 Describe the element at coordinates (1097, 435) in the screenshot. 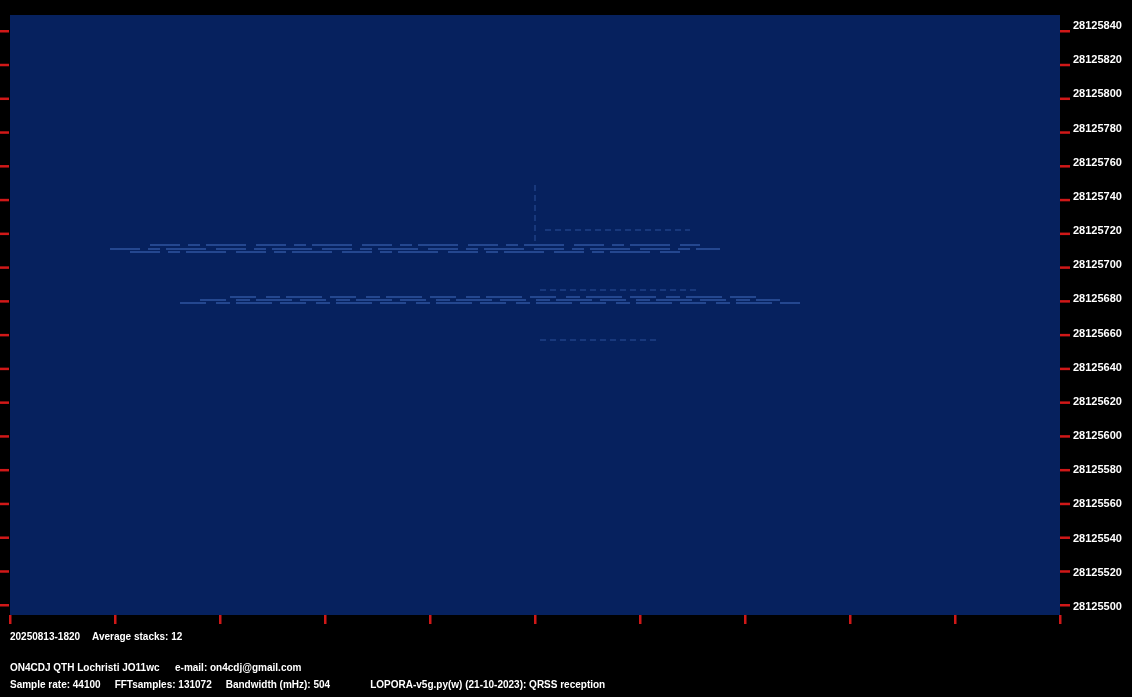

I see `frequency-label: 28125600` at that location.